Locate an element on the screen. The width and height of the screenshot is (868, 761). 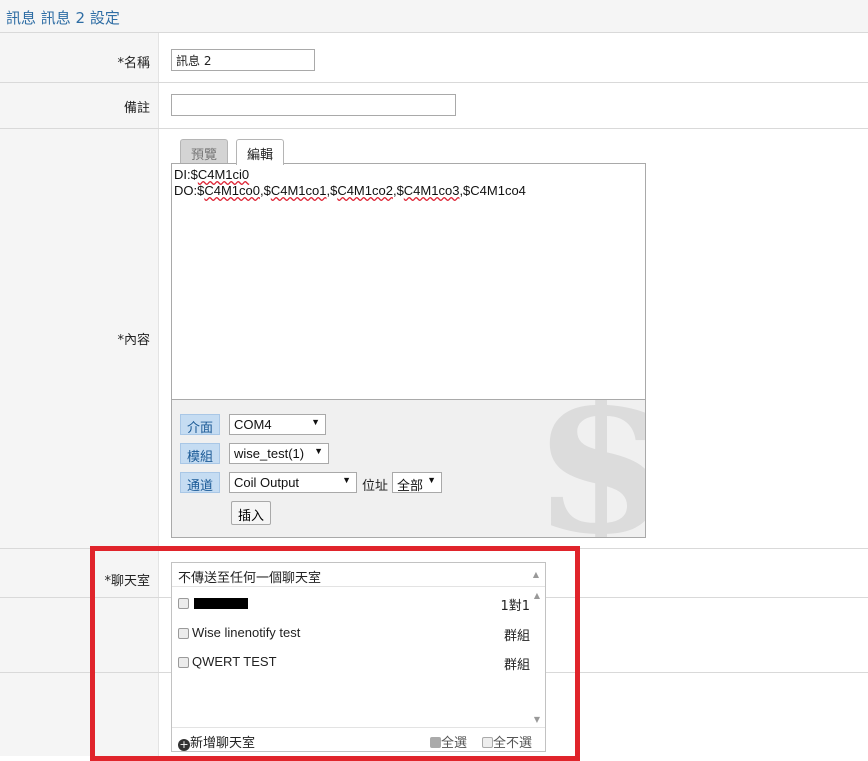
dollar-watermark-icon: $ is located at coordinates (588, 468).